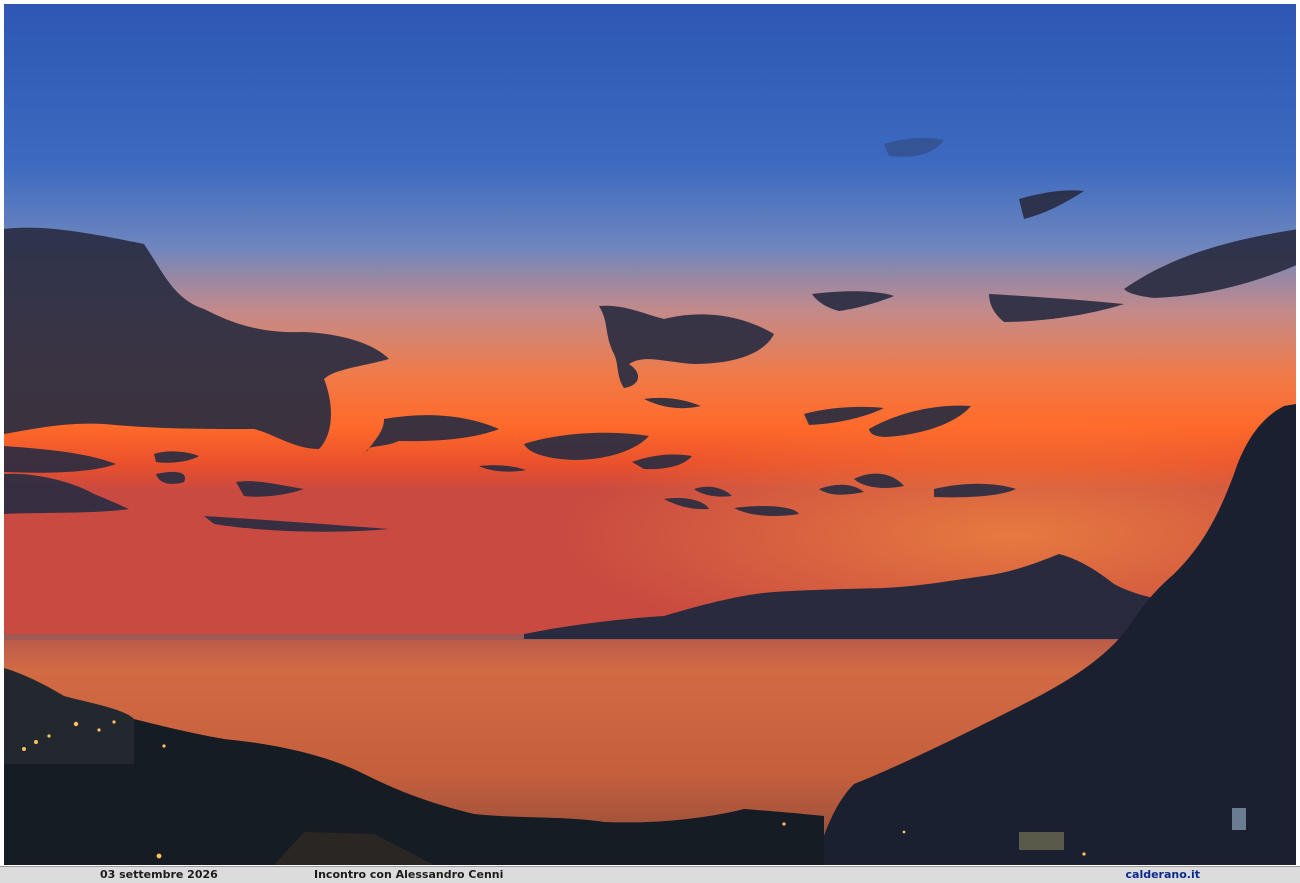  What do you see at coordinates (409, 874) in the screenshot?
I see `photo-title: Incontro con Alessandro Cenni` at bounding box center [409, 874].